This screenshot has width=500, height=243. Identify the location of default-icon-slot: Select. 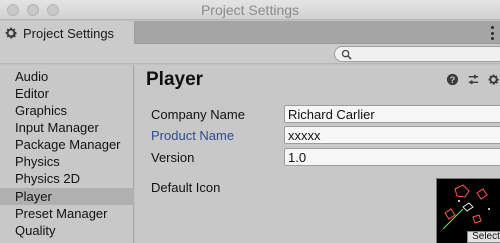
(468, 210).